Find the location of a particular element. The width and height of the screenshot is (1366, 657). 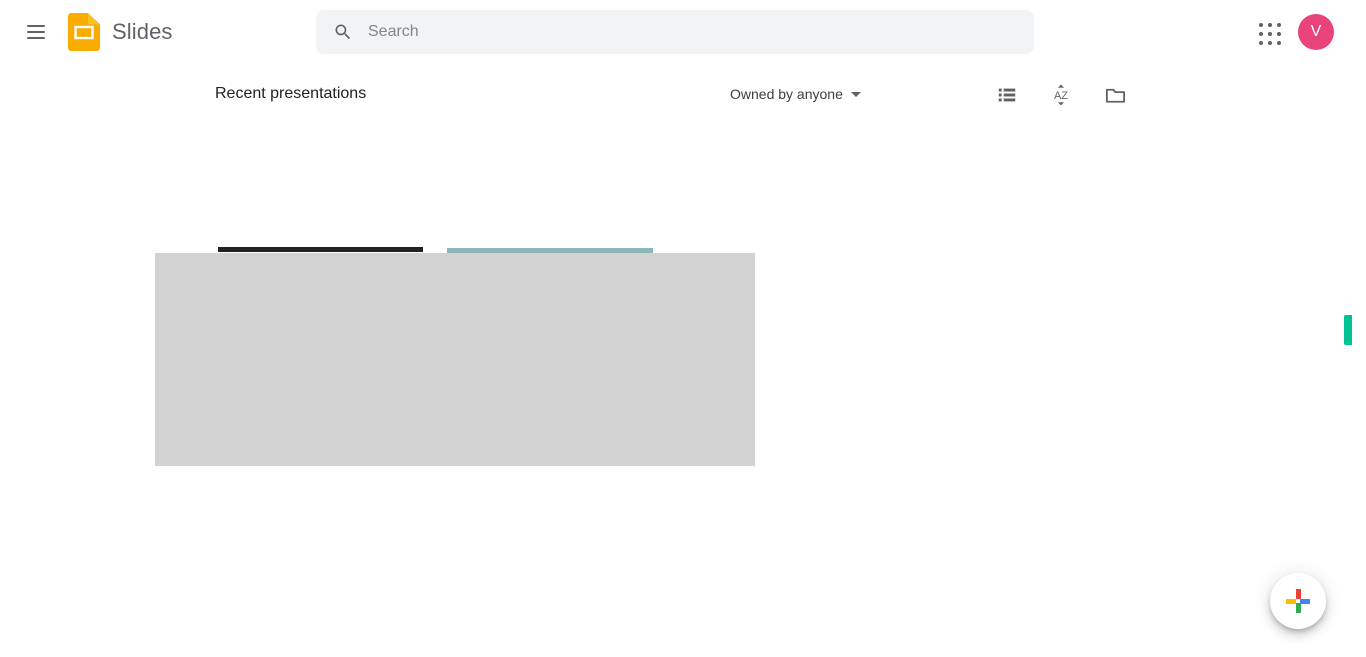

search-icon is located at coordinates (343, 32).